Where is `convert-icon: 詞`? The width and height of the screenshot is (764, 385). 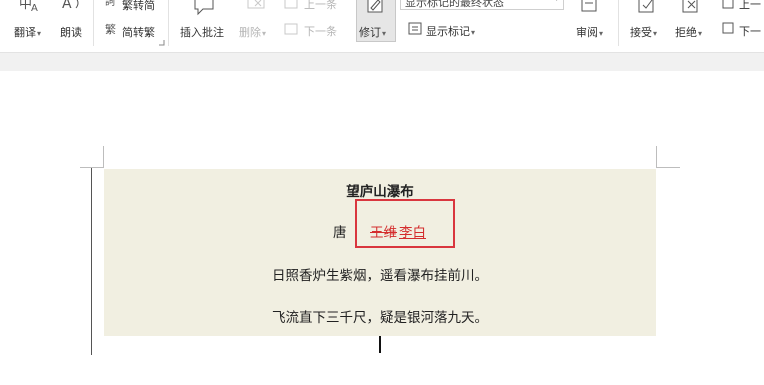
convert-icon: 詞 is located at coordinates (112, 3).